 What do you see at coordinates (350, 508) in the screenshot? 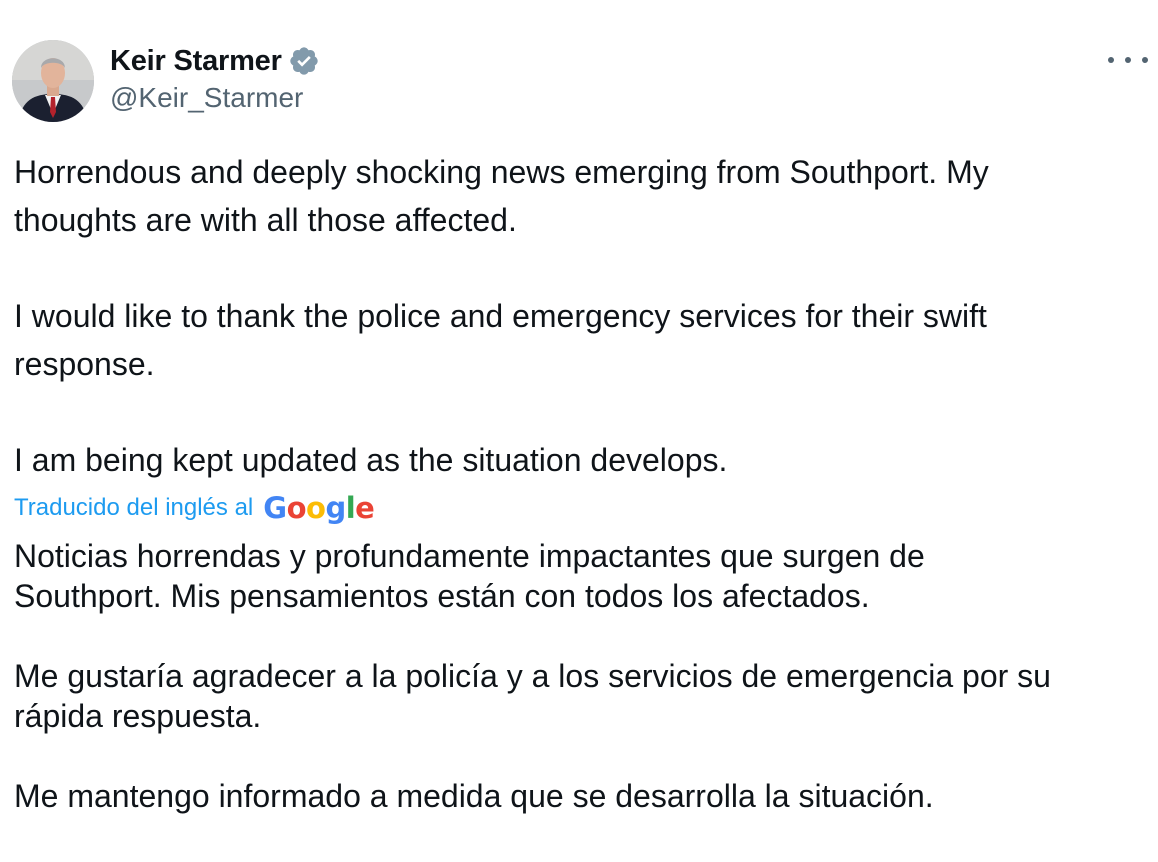
I see `google-logo-letter: l` at bounding box center [350, 508].